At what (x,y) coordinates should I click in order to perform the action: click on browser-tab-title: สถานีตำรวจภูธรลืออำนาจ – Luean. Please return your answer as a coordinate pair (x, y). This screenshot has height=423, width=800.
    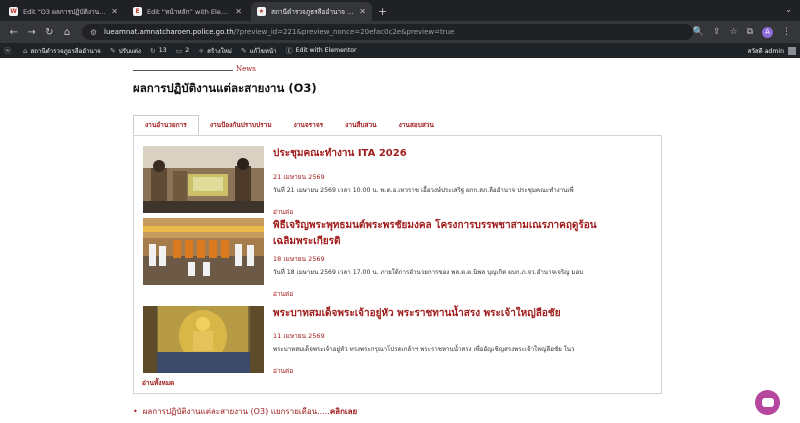
    Looking at the image, I should click on (313, 11).